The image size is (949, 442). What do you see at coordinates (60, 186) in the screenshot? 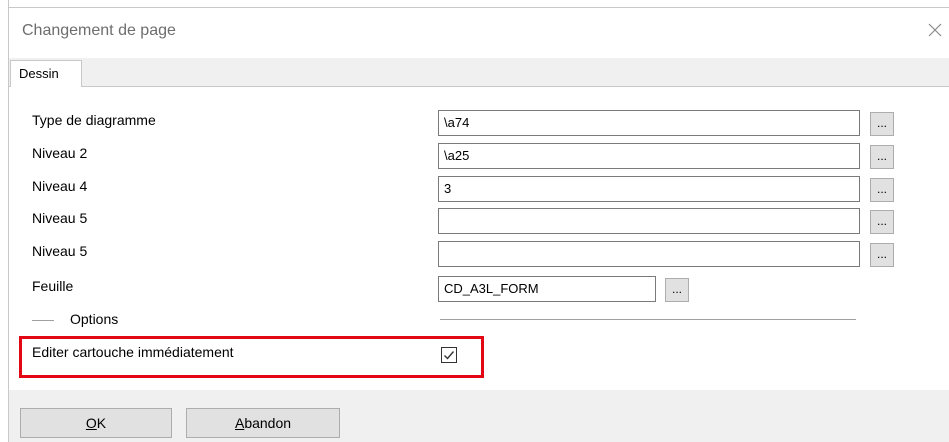
I see `field-label-level-4: Niveau 4` at bounding box center [60, 186].